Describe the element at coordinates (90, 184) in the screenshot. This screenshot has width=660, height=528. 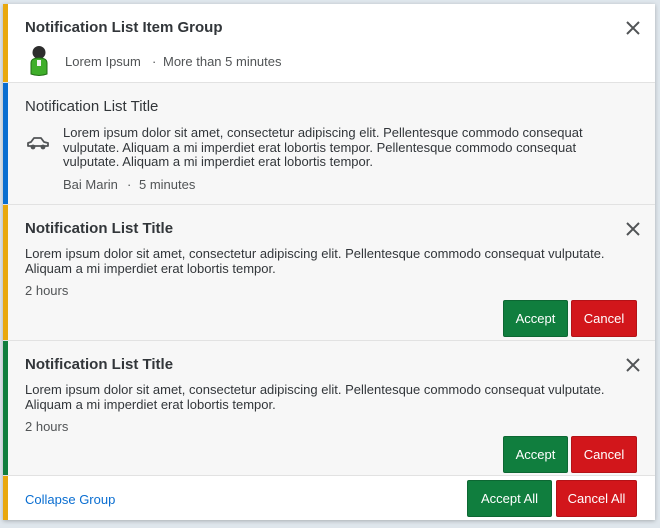
I see `notification-author: Bai Marin` at that location.